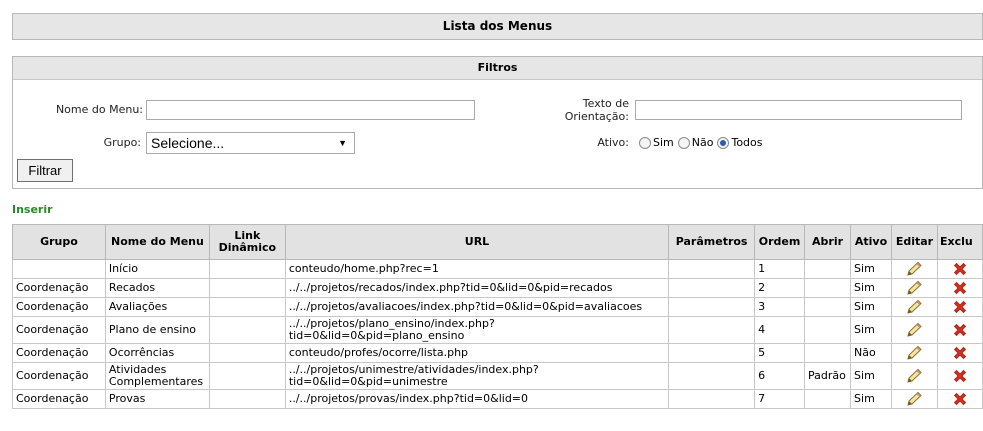 Image resolution: width=983 pixels, height=431 pixels. I want to click on col-header-parametros: Parâmetros, so click(712, 242).